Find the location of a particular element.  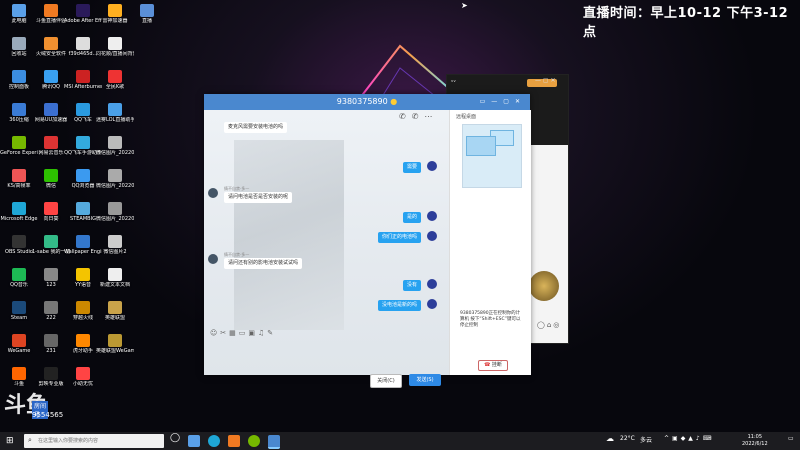

hangup-button: ☎ 挂断 is located at coordinates (493, 365).